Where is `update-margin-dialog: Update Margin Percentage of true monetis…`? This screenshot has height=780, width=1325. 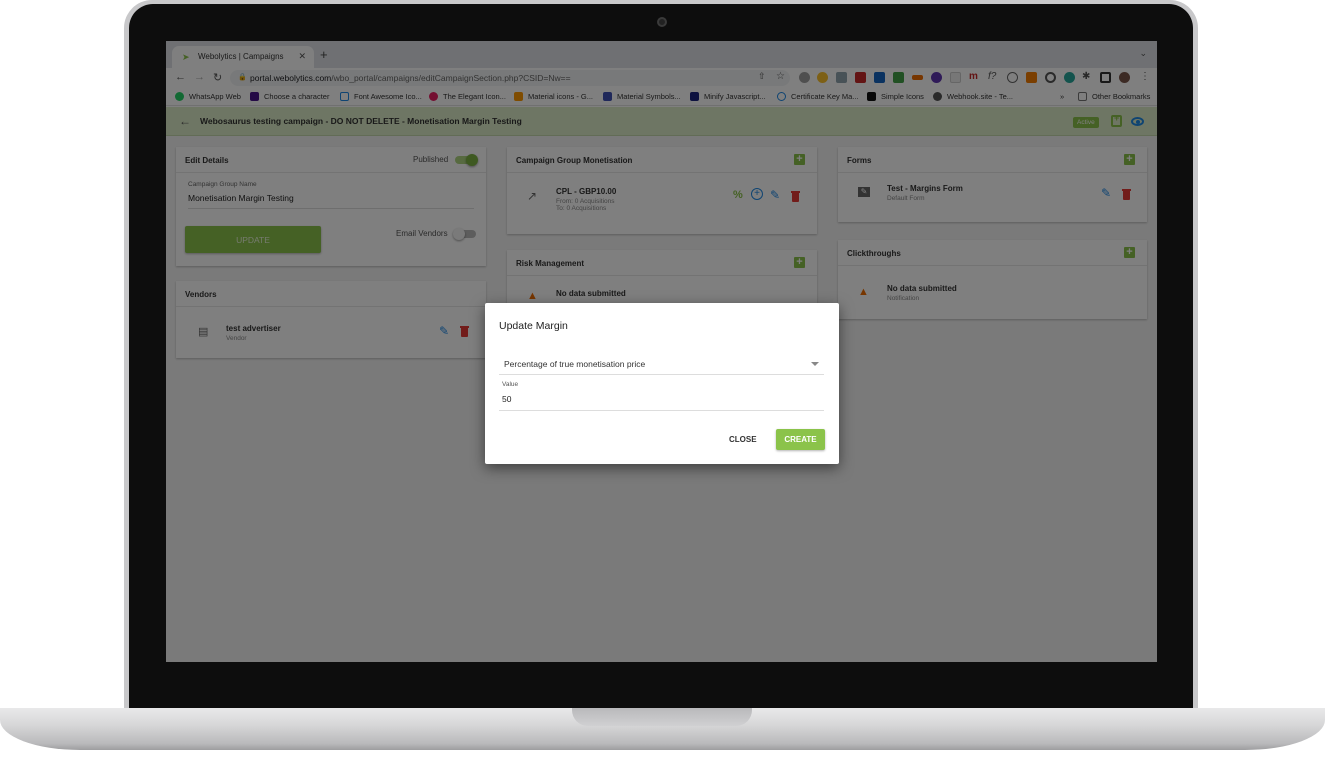 update-margin-dialog: Update Margin Percentage of true monetis… is located at coordinates (662, 383).